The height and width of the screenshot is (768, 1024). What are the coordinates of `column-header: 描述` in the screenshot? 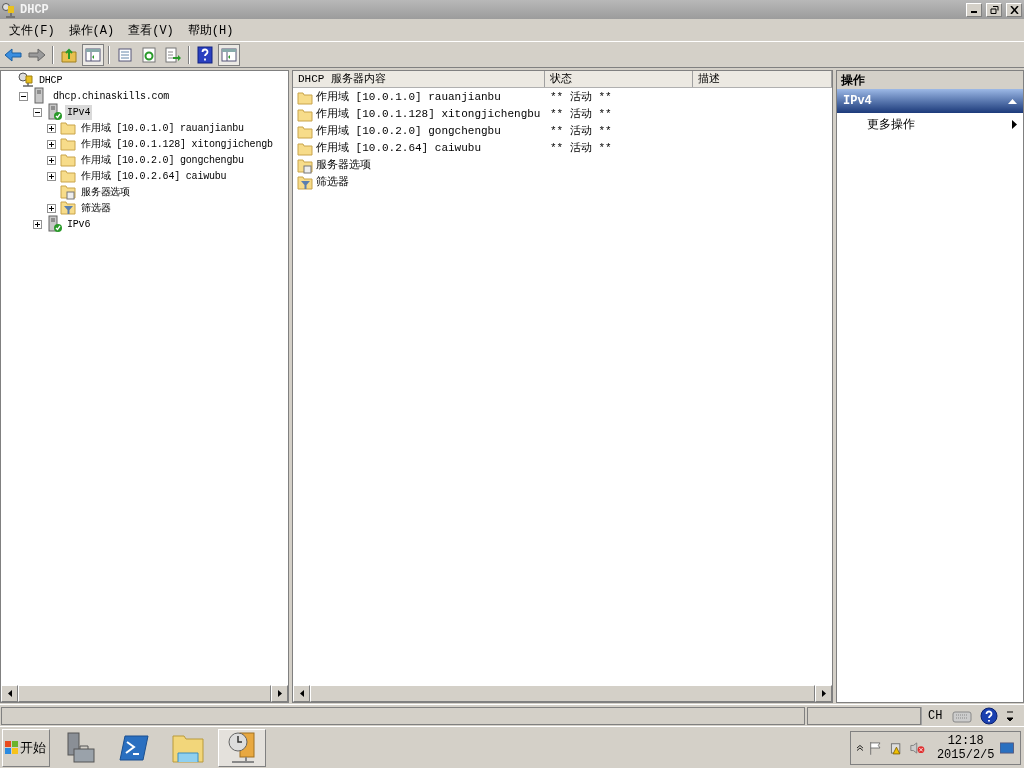 It's located at (762, 79).